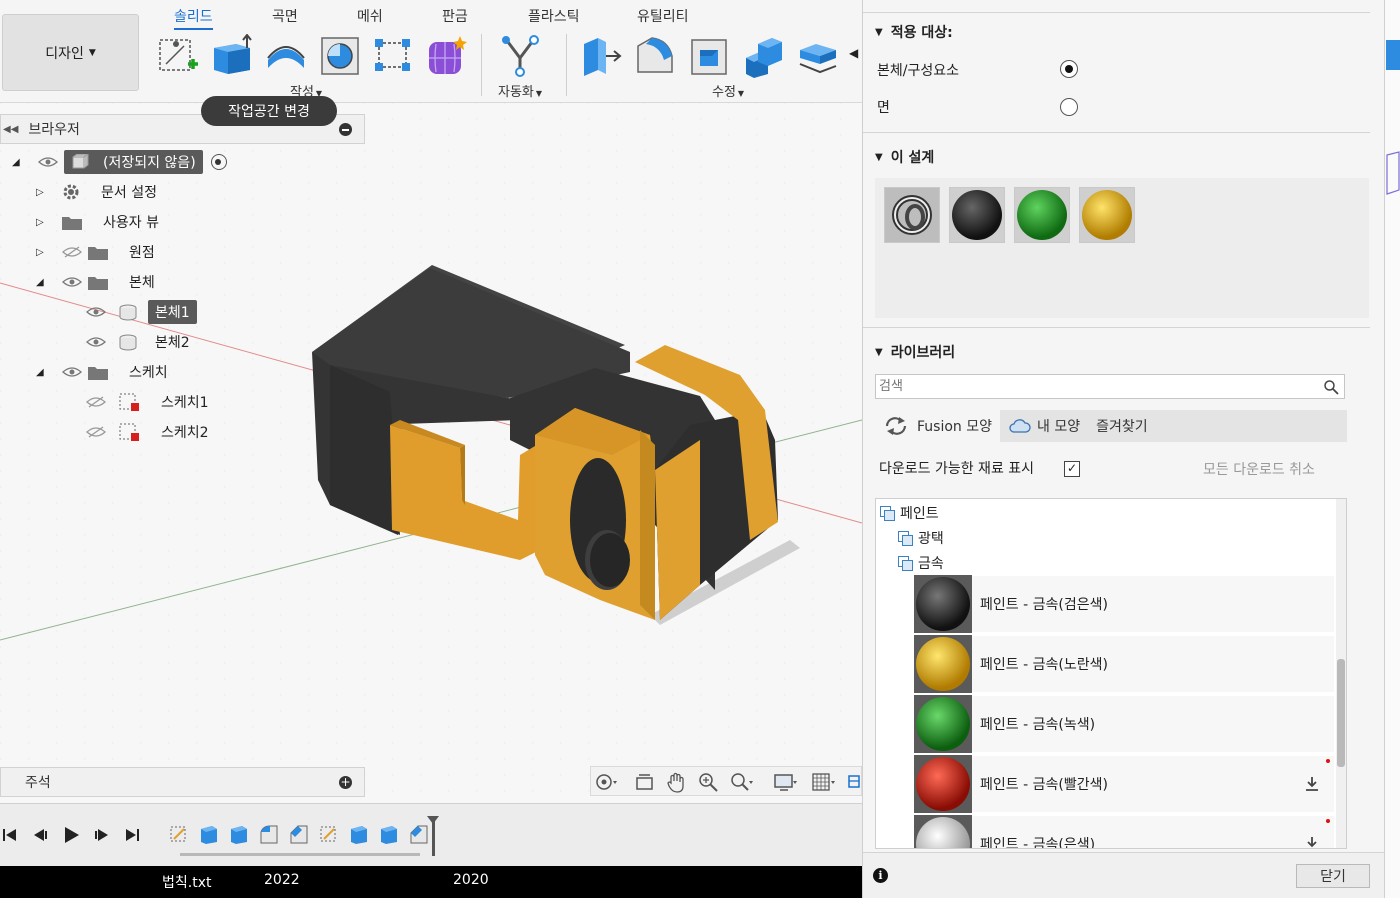 The width and height of the screenshot is (1400, 898). What do you see at coordinates (151, 432) in the screenshot?
I see `tree-item-sketch2: 스케치2` at bounding box center [151, 432].